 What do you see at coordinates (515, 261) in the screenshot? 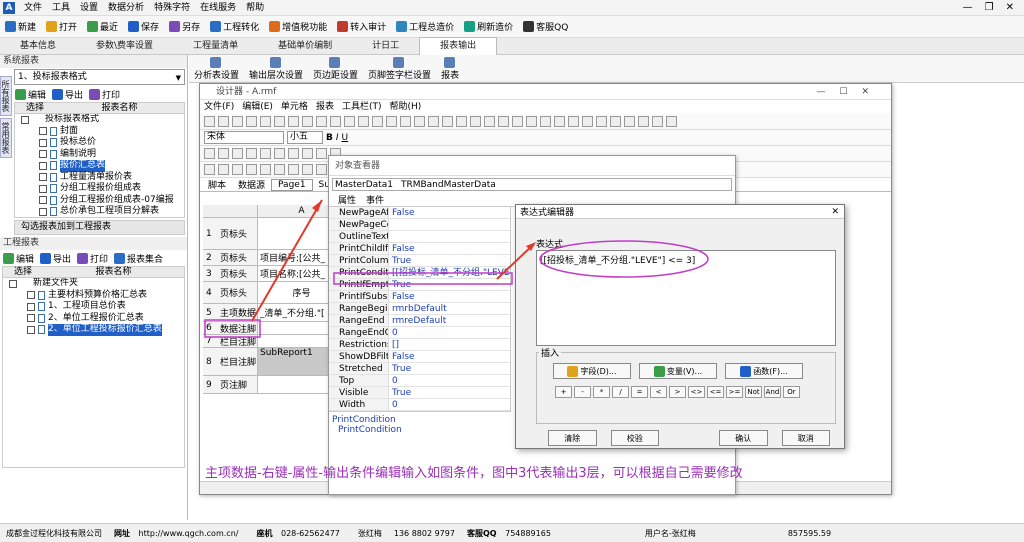
I see `arrow-to-editor` at bounding box center [515, 261].